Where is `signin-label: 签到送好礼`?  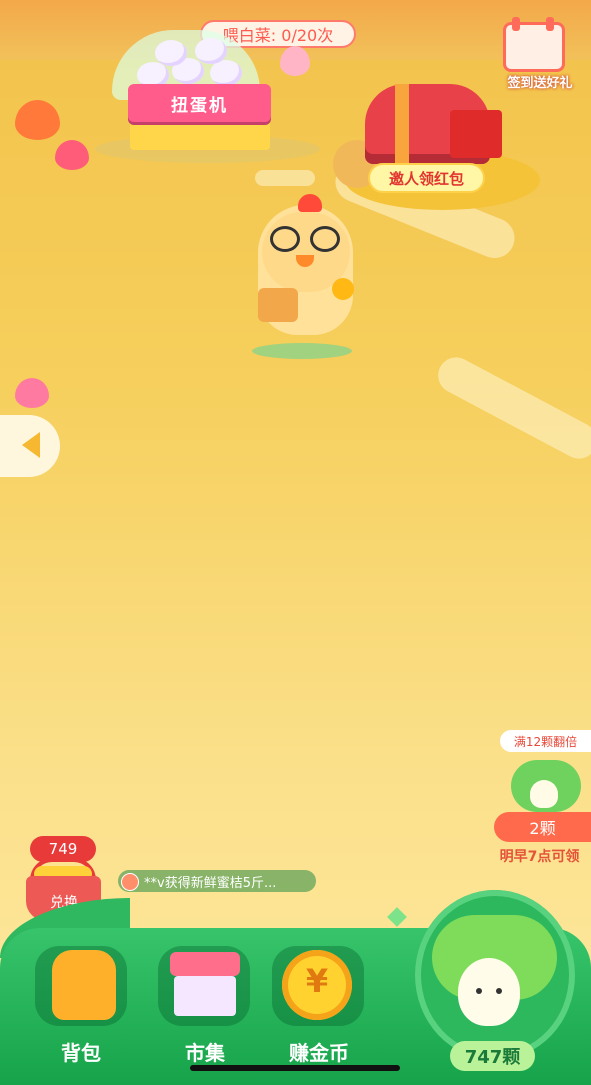
signin-label: 签到送好礼 is located at coordinates (540, 83).